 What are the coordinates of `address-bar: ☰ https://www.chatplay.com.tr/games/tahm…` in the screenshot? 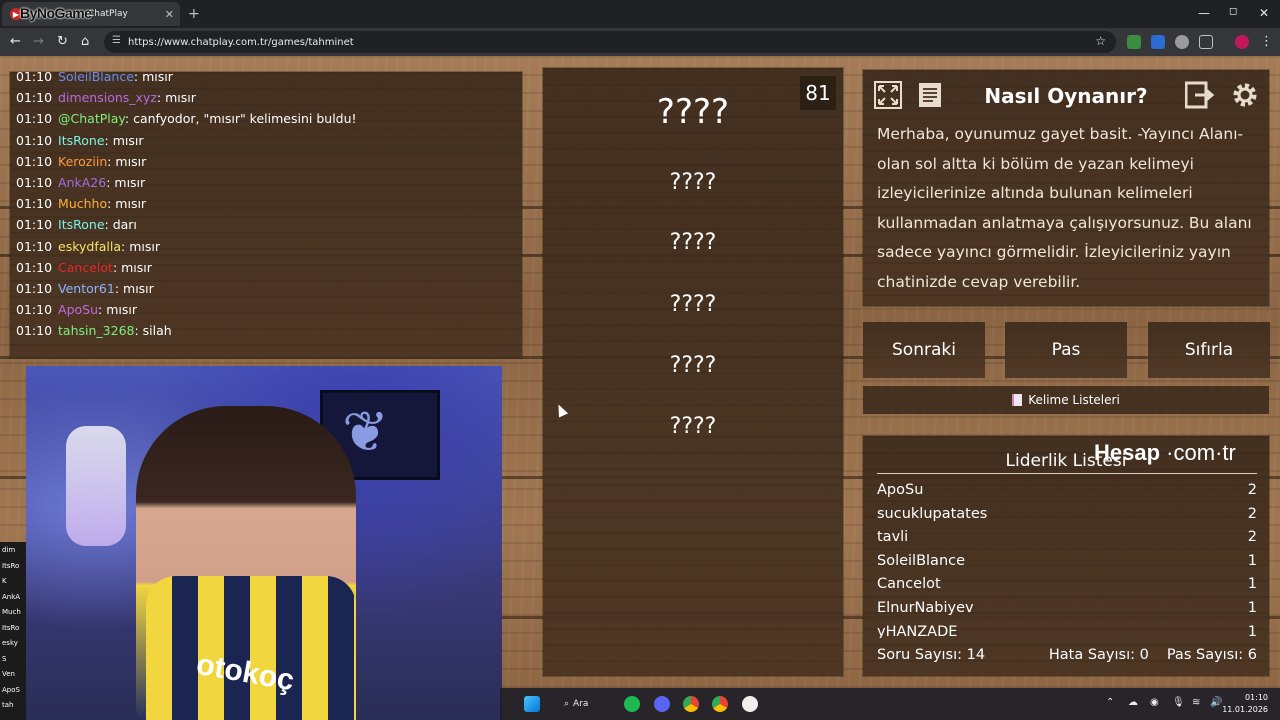 It's located at (610, 42).